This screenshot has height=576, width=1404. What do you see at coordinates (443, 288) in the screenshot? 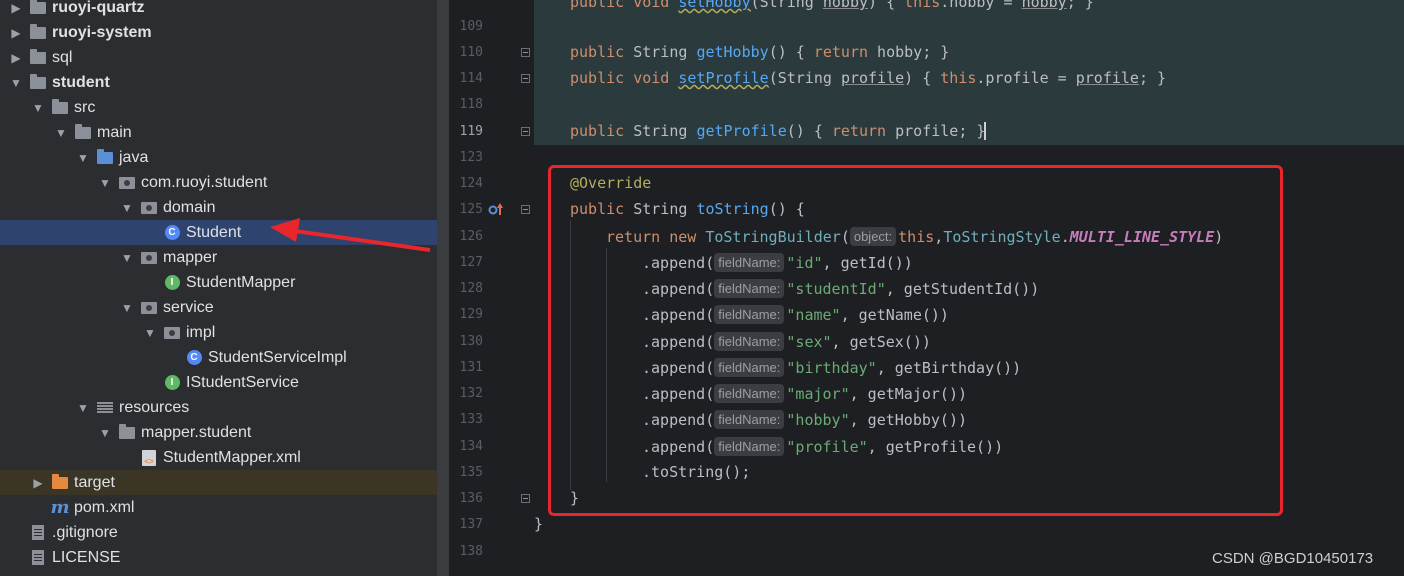
I see `tree-scrollbar` at bounding box center [443, 288].